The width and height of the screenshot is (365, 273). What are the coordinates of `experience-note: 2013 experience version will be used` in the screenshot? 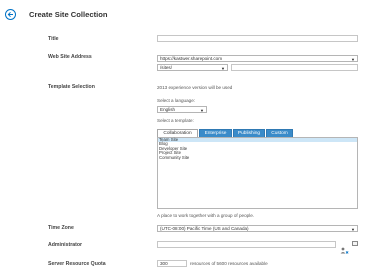 It's located at (195, 87).